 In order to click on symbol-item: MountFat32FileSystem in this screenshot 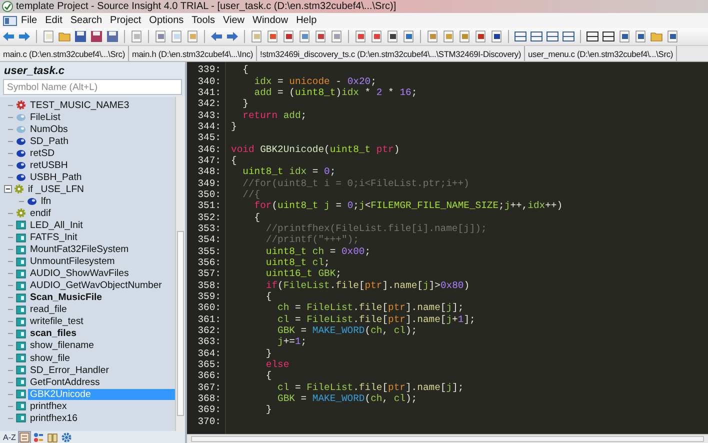, I will do `click(79, 250)`.